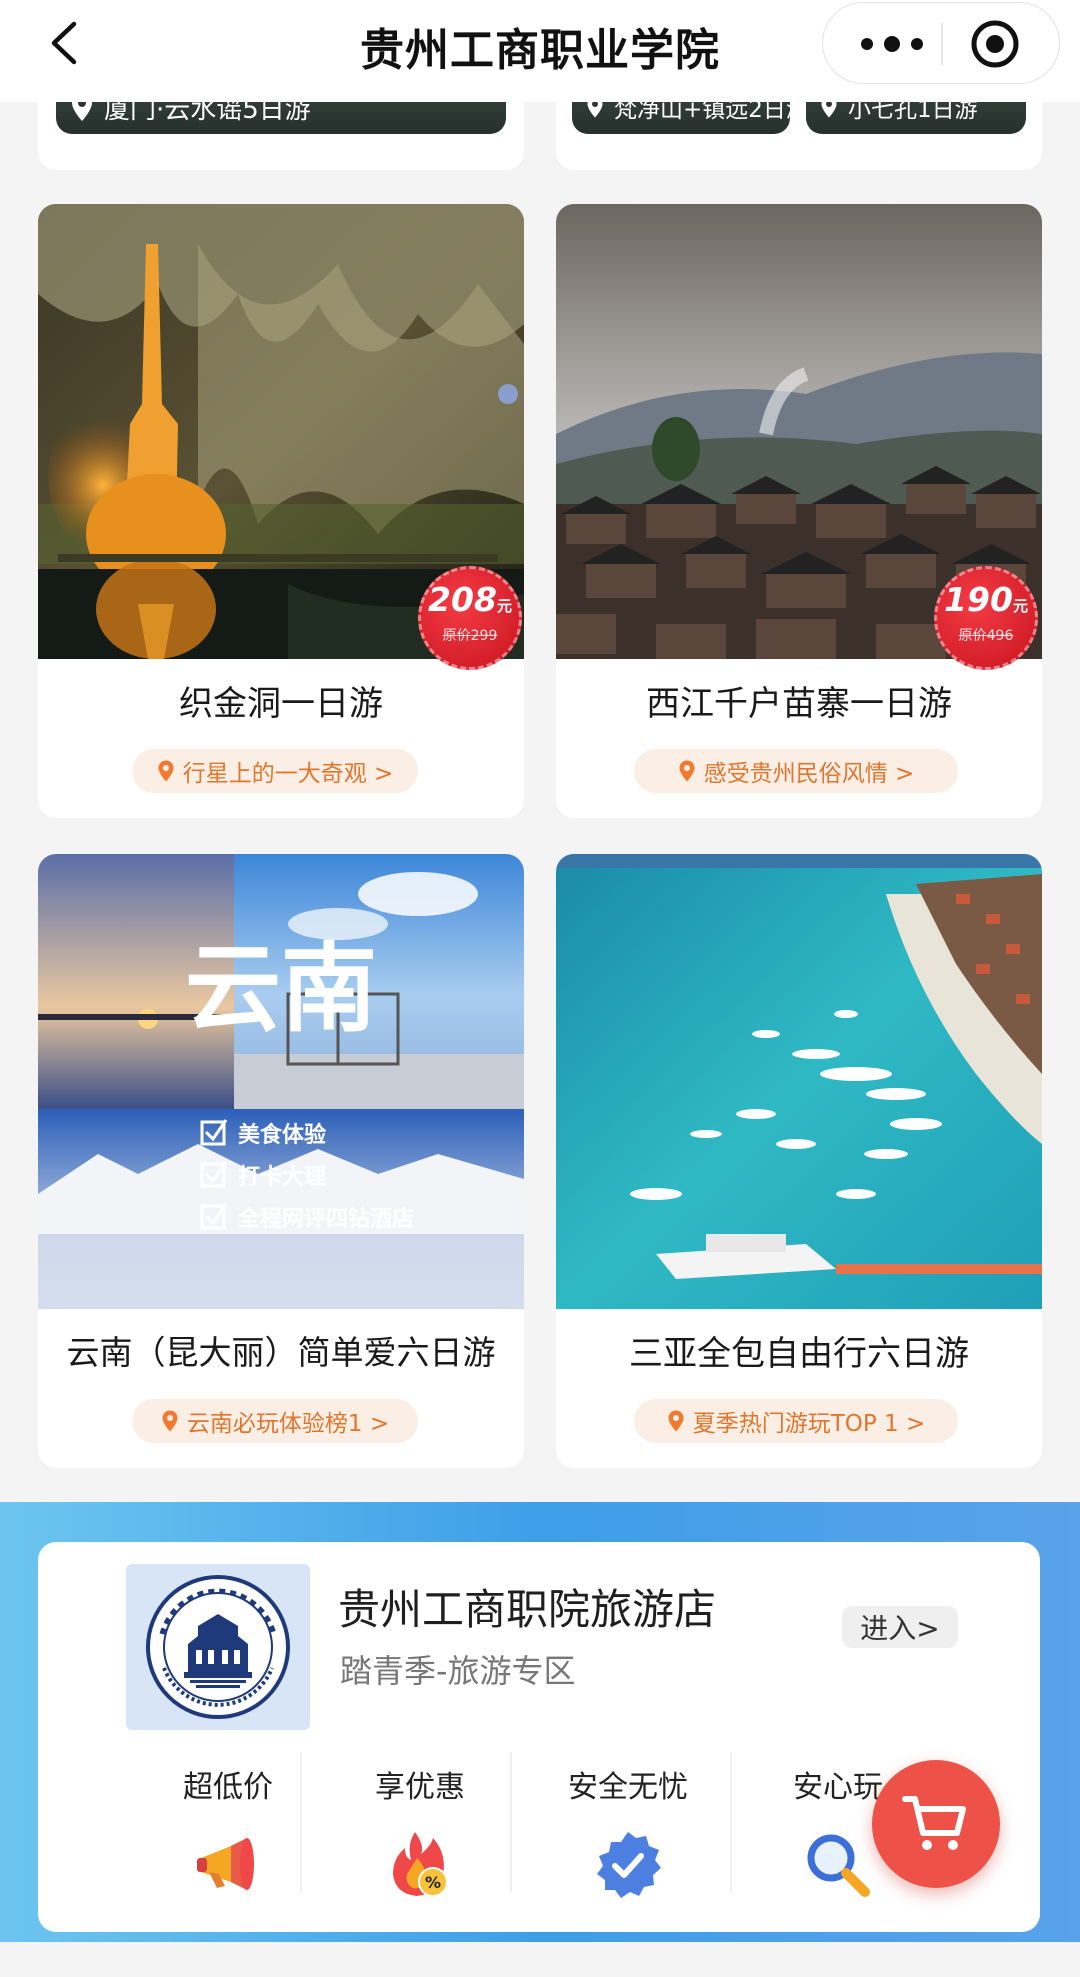 Image resolution: width=1080 pixels, height=1977 pixels. Describe the element at coordinates (228, 1787) in the screenshot. I see `feature-label: 超低价` at that location.